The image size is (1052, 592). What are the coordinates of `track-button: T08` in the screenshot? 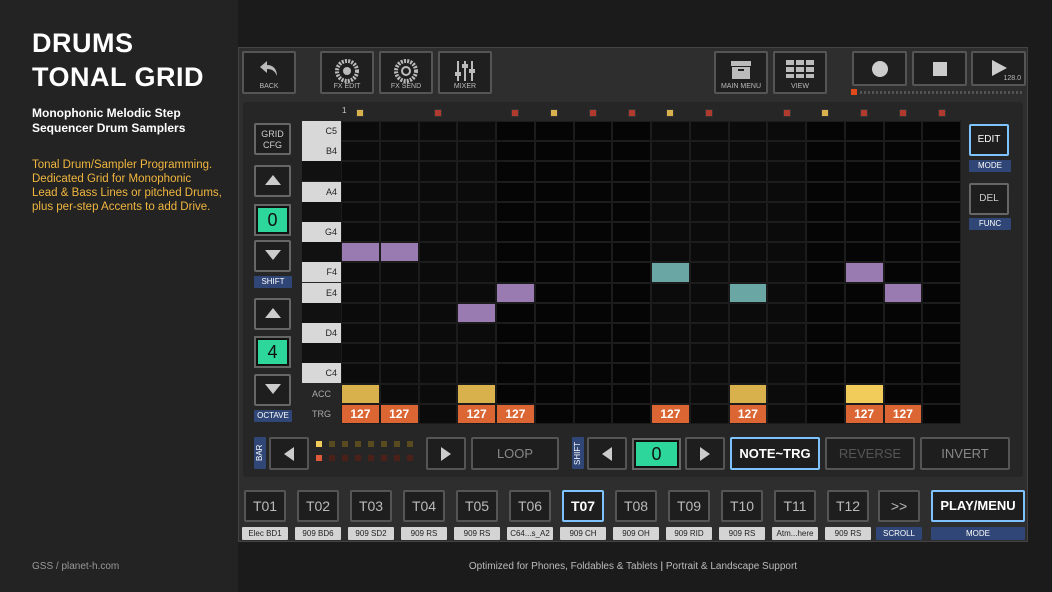 It's located at (636, 506).